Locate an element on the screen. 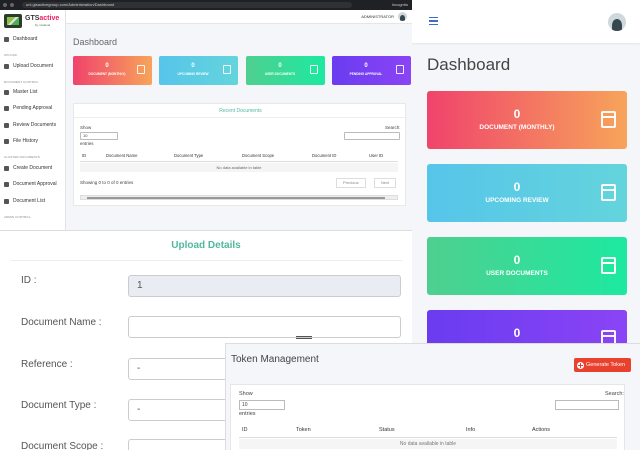 The image size is (640, 450). sidebar-item-pending: Pending Approval is located at coordinates (34, 108).